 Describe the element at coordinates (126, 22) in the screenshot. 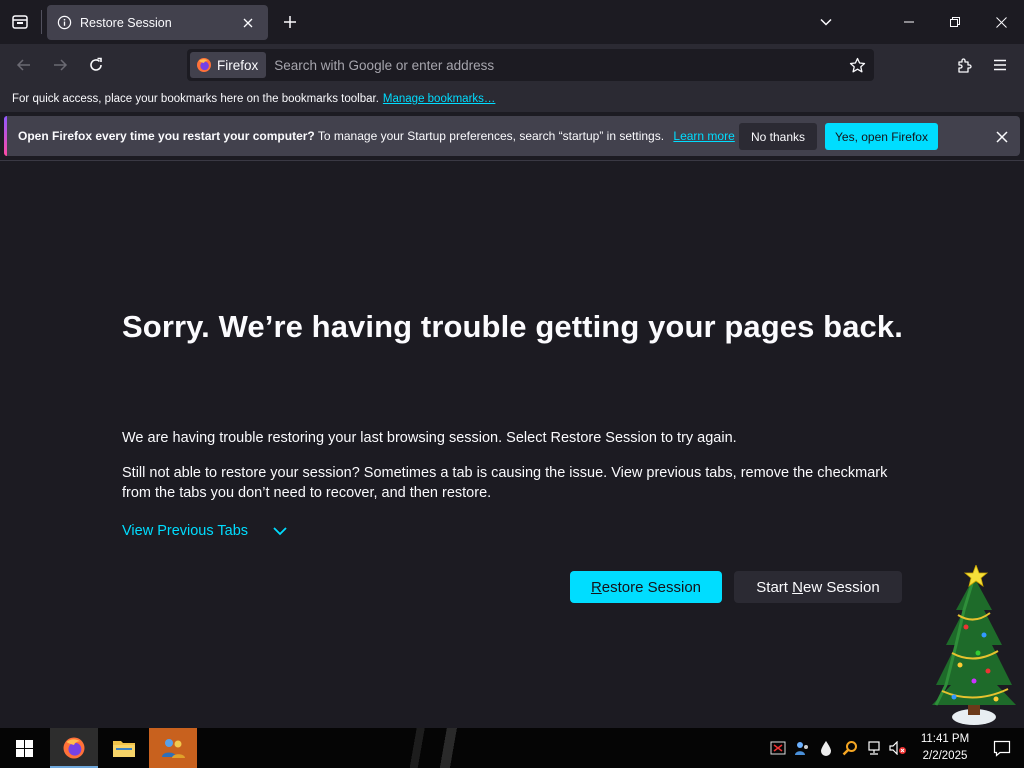

I see `tab-title: Restore Session` at that location.